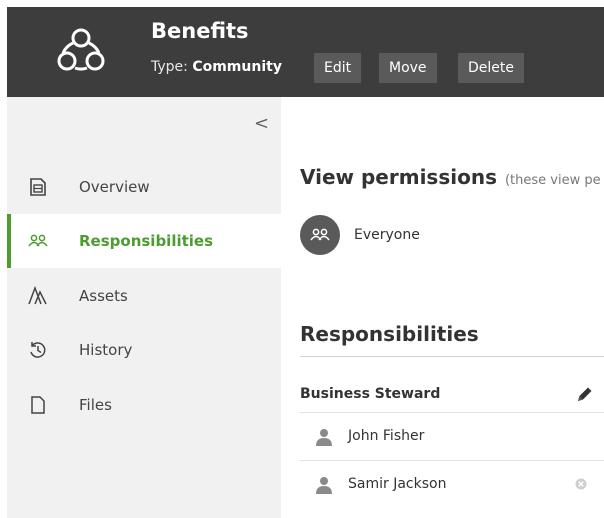  What do you see at coordinates (38, 405) in the screenshot?
I see `file-icon` at bounding box center [38, 405].